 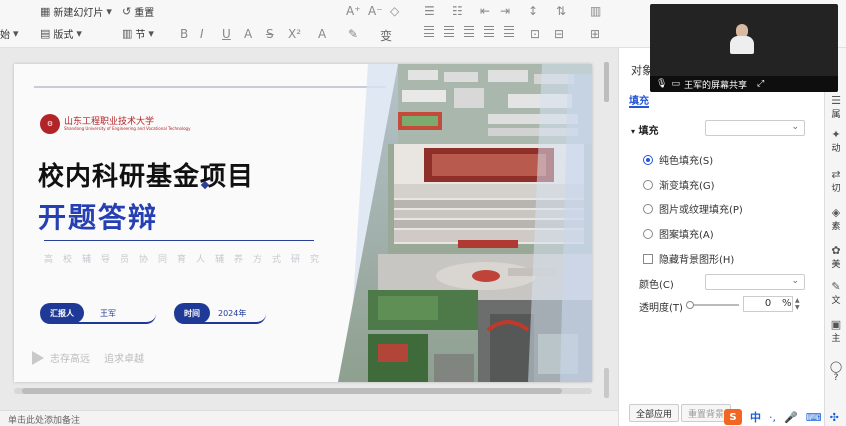 What do you see at coordinates (184, 34) in the screenshot?
I see `bold-icon: B` at bounding box center [184, 34].